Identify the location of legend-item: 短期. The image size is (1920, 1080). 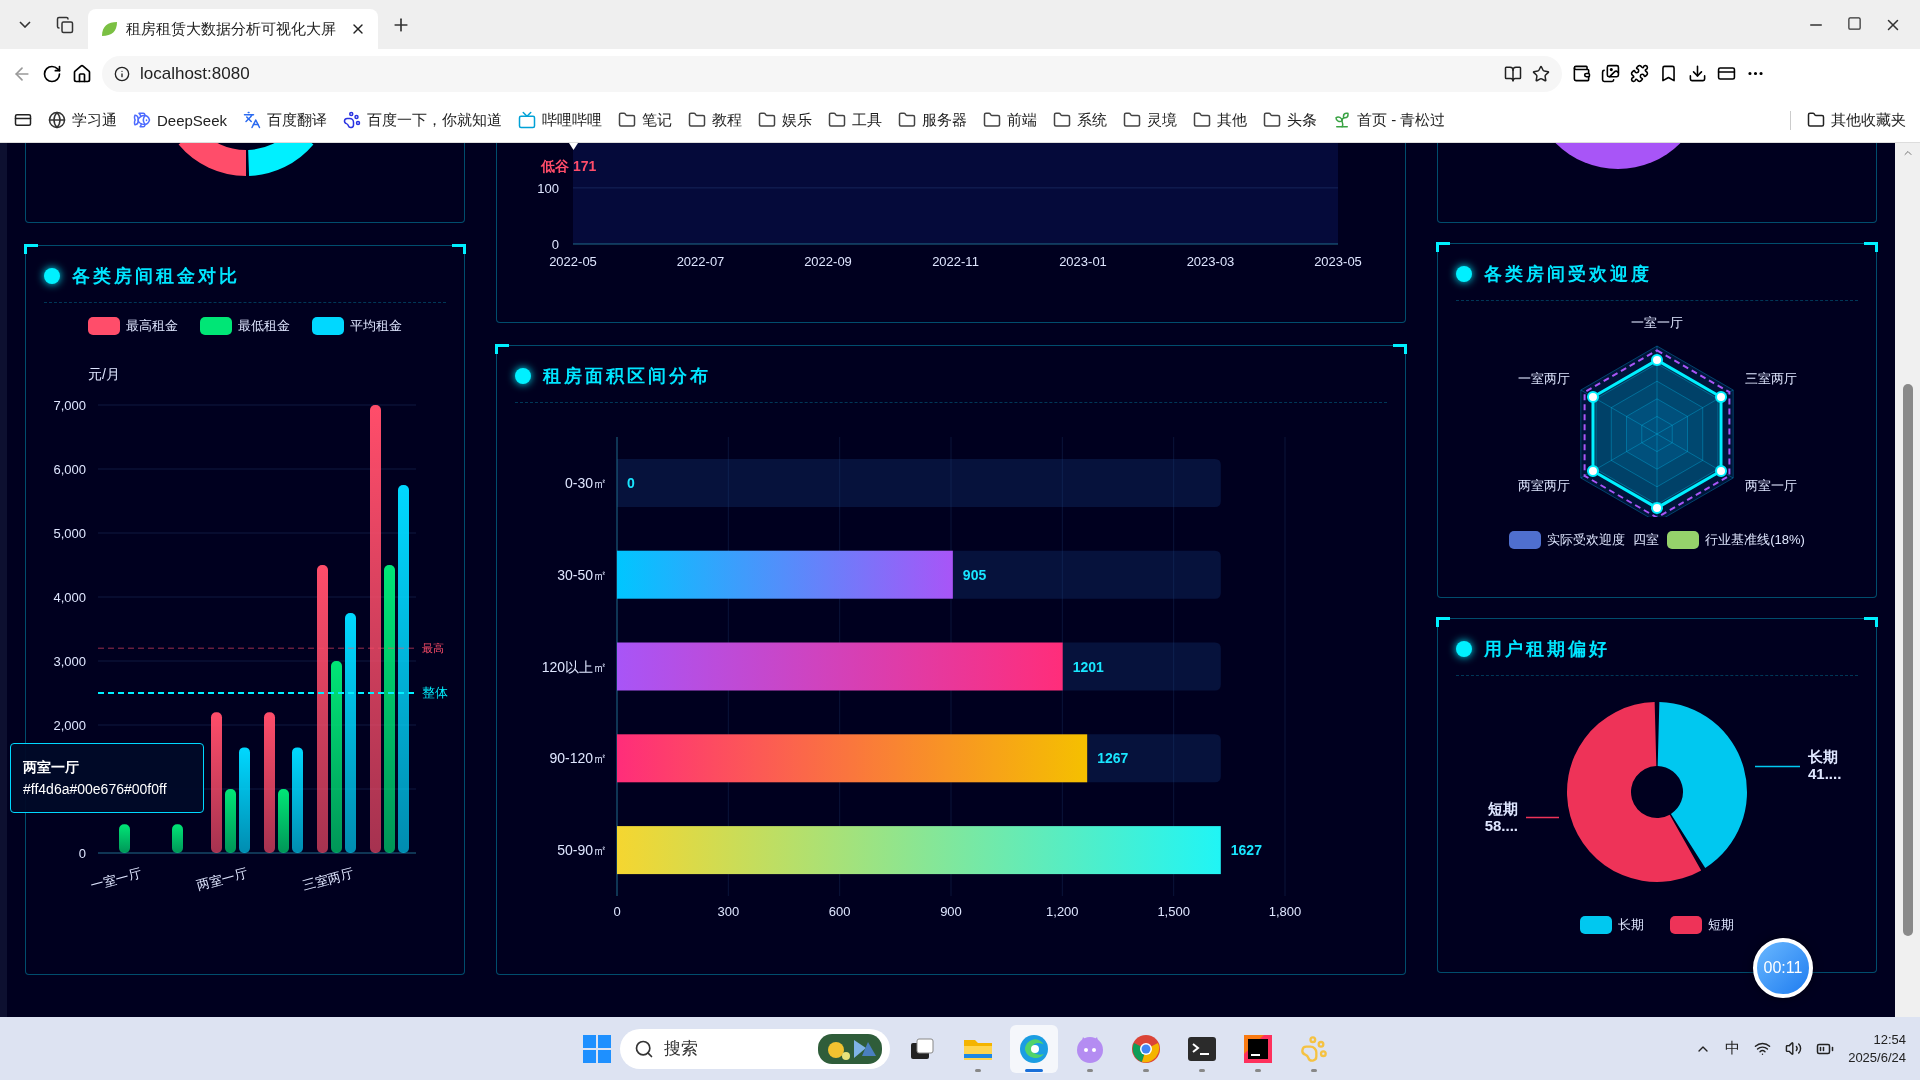
(1702, 925).